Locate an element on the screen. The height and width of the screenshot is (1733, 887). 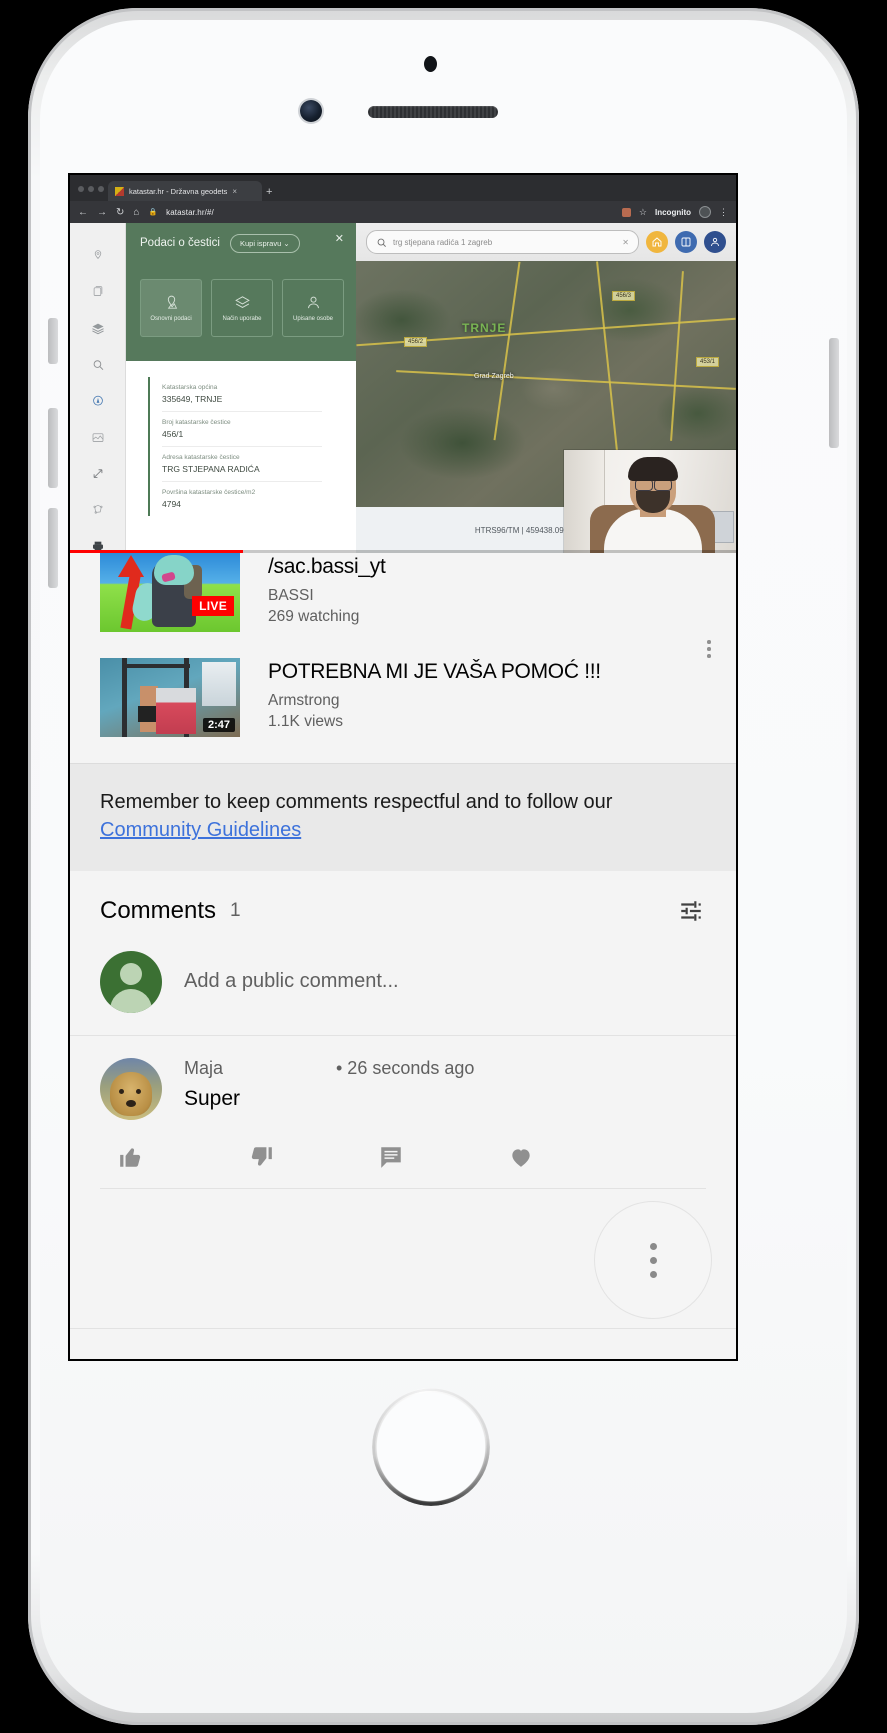
incognito-label: Incognito is located at coordinates (673, 212).